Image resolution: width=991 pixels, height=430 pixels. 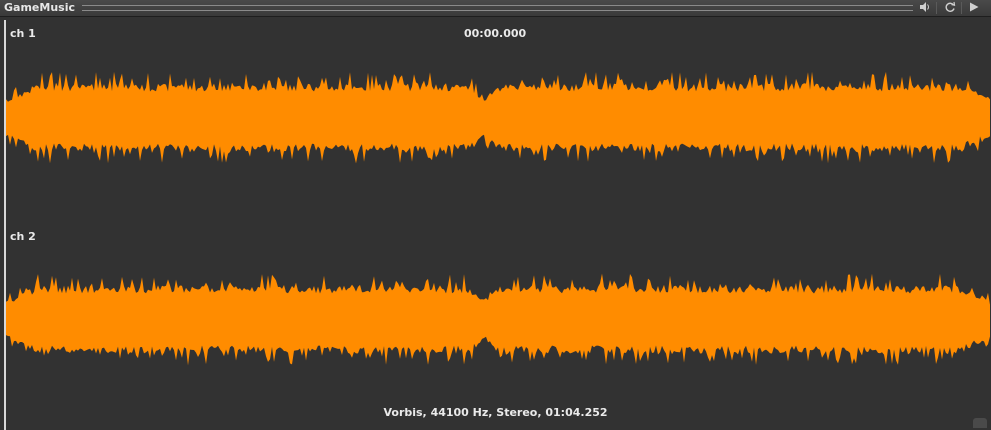 I want to click on loop-button, so click(x=950, y=7).